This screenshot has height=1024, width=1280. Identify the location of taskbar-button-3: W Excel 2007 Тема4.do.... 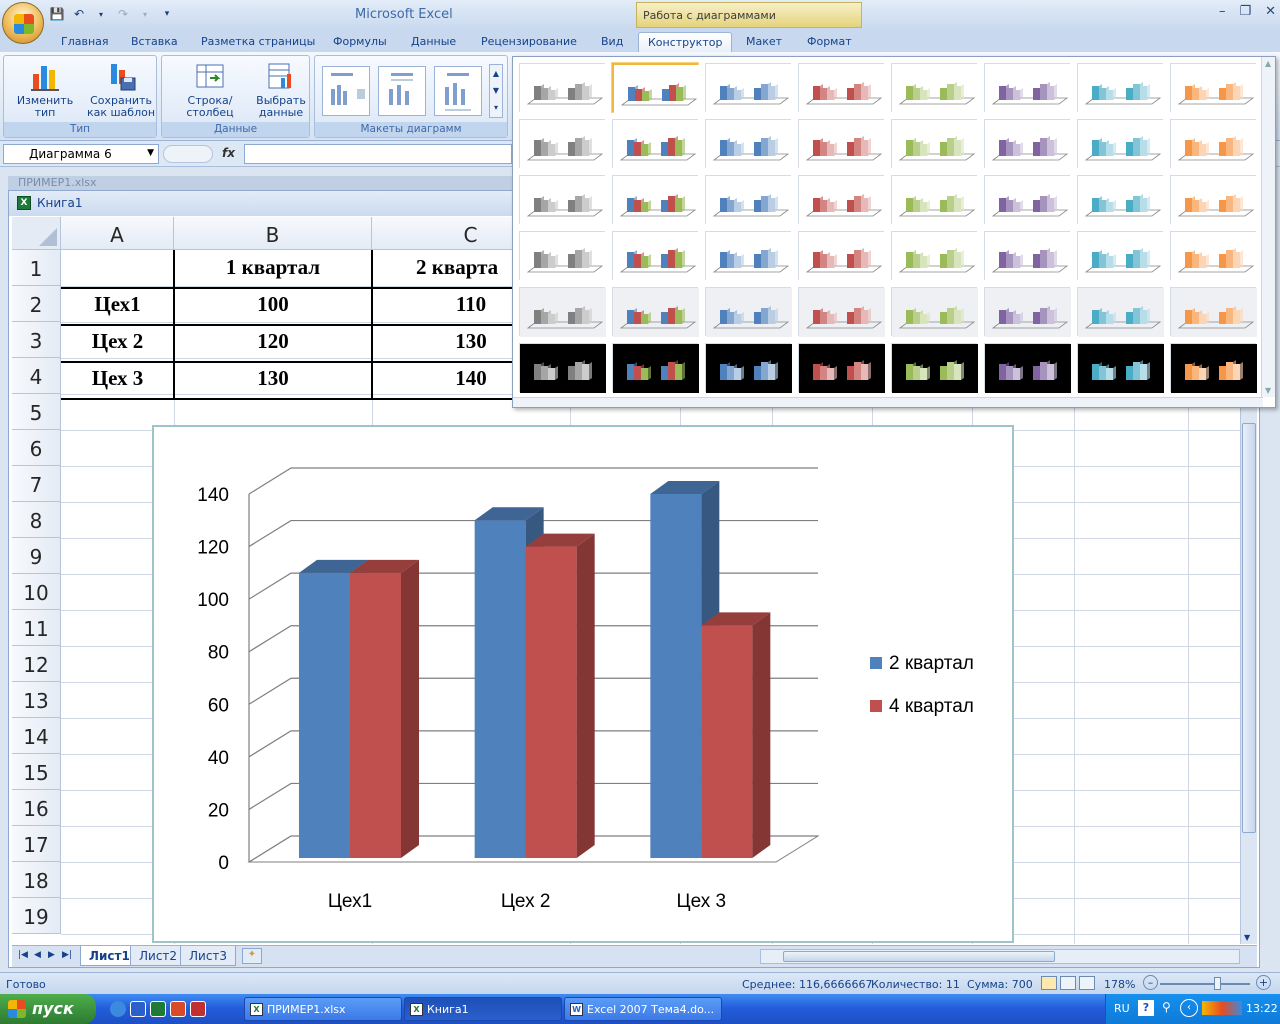
(643, 1009).